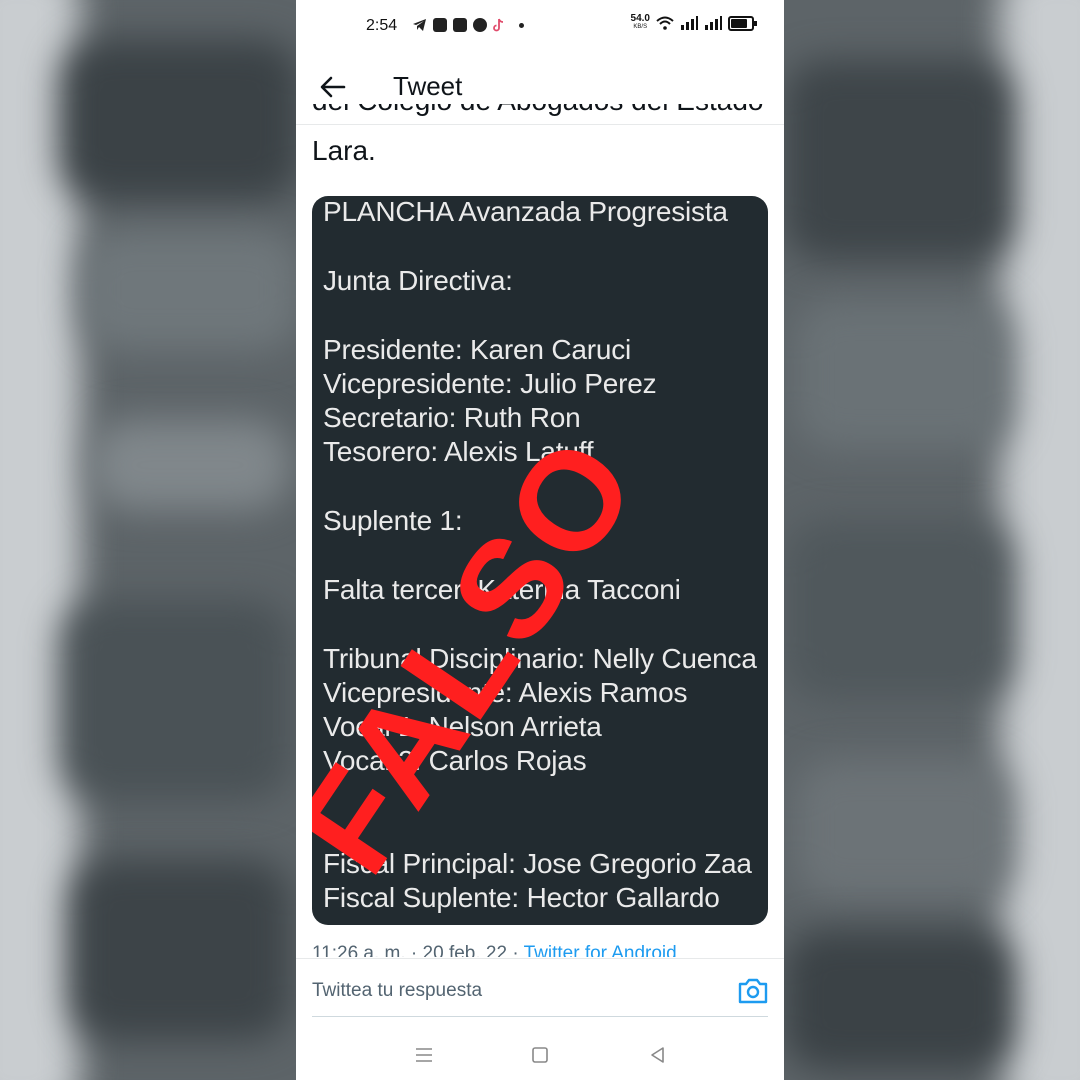 The width and height of the screenshot is (1080, 1080). What do you see at coordinates (665, 23) in the screenshot?
I see `wifi-icon` at bounding box center [665, 23].